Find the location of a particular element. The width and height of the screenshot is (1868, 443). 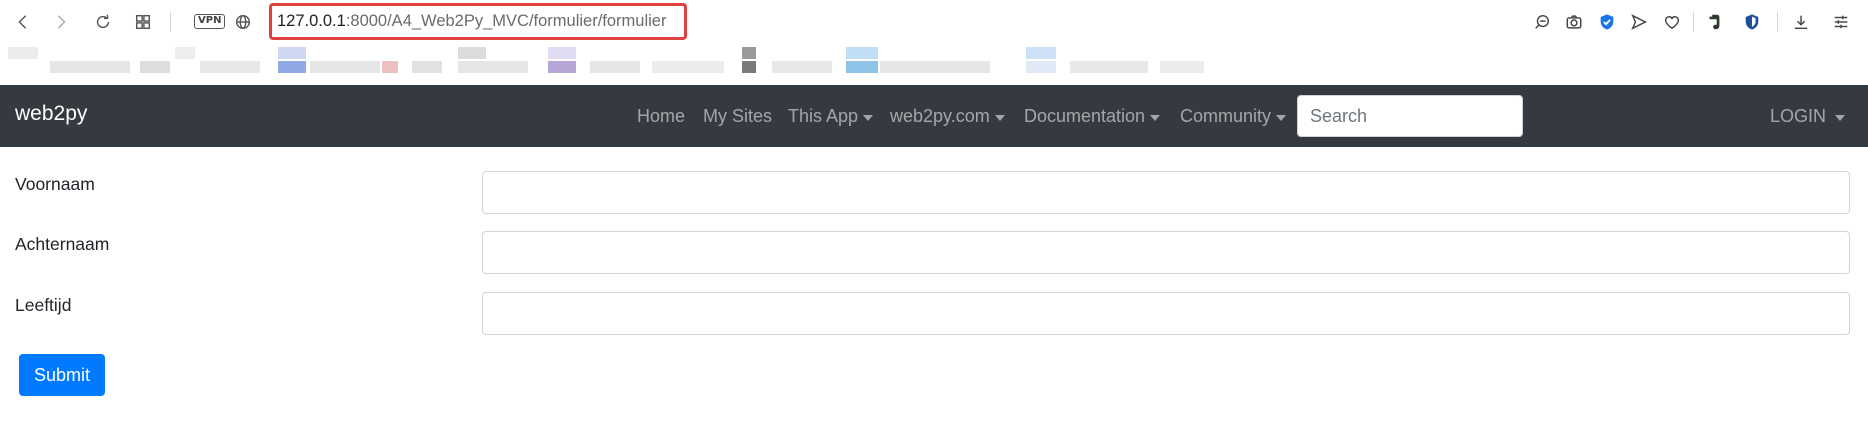

tabs-grid-icon is located at coordinates (143, 22).